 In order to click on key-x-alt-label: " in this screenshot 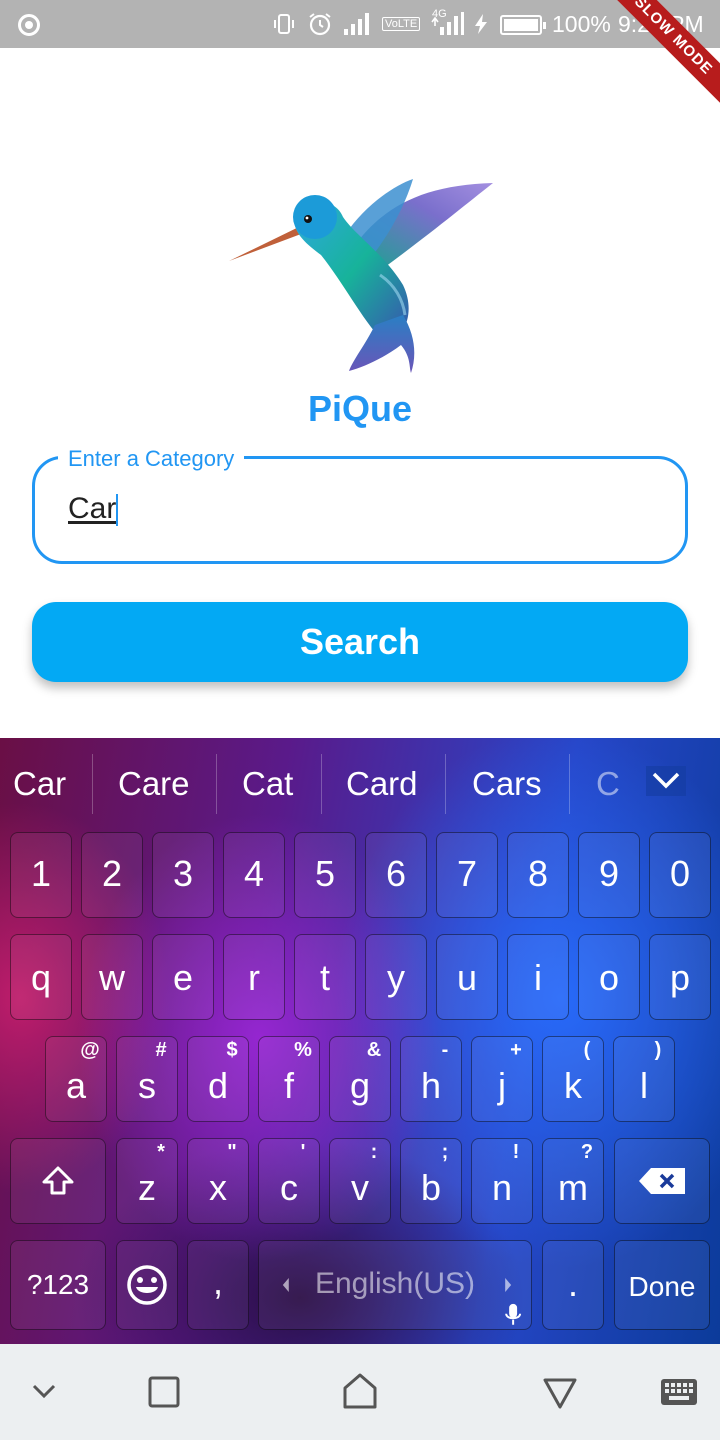, I will do `click(232, 1152)`.